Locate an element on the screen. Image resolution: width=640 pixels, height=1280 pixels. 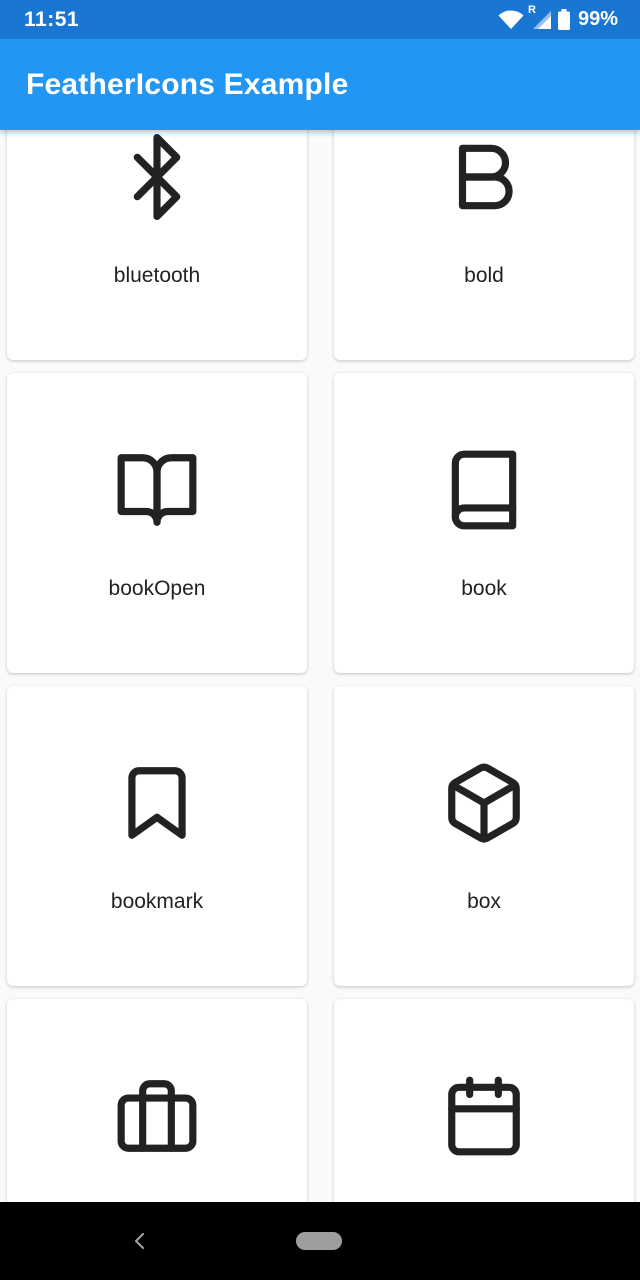
calendar-icon is located at coordinates (484, 1116).